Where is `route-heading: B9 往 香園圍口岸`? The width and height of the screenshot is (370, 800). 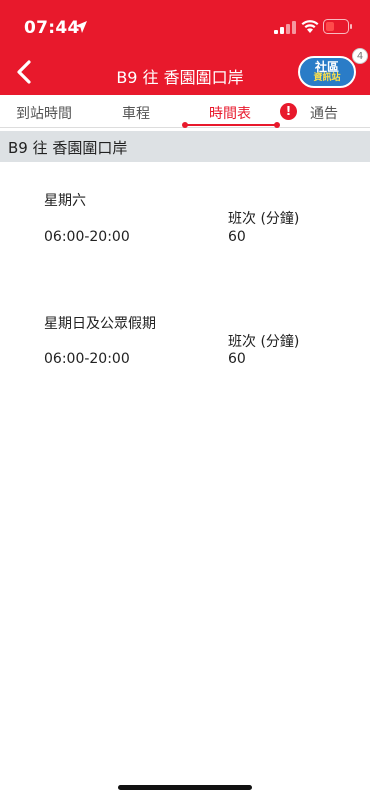
route-heading: B9 往 香園圍口岸 is located at coordinates (185, 146).